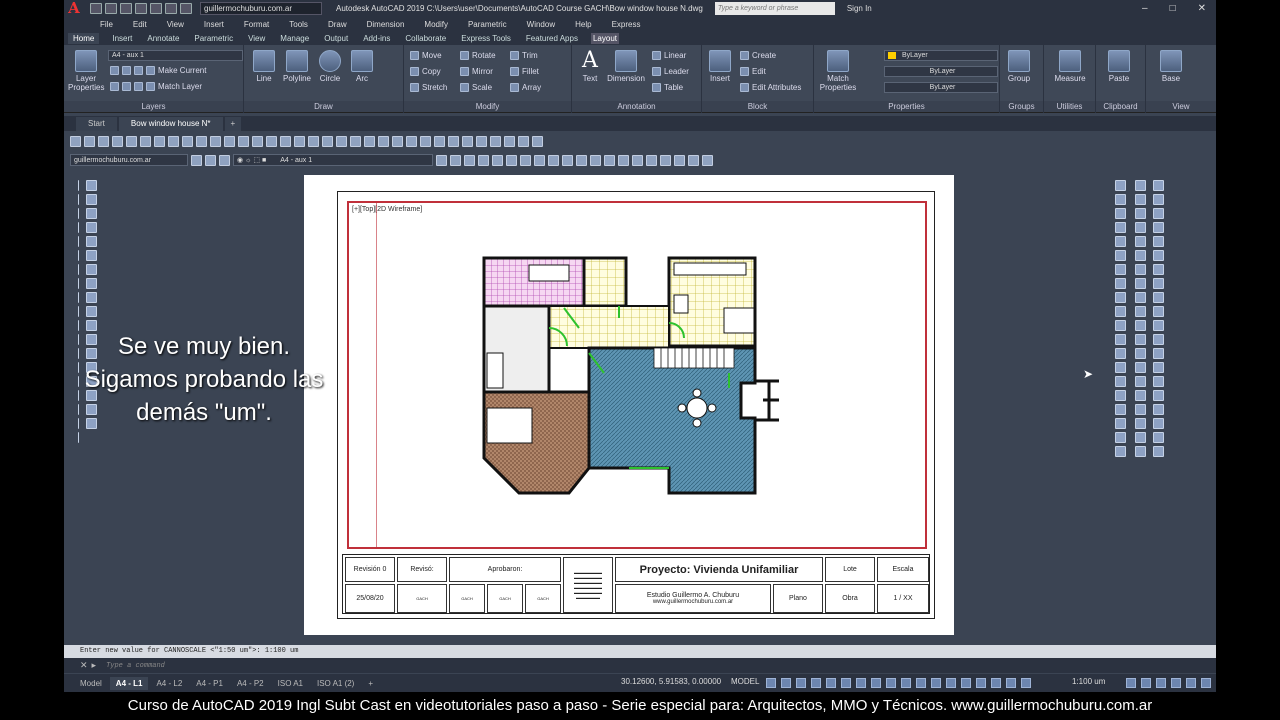  I want to click on gizmo-icon, so click(1158, 367).